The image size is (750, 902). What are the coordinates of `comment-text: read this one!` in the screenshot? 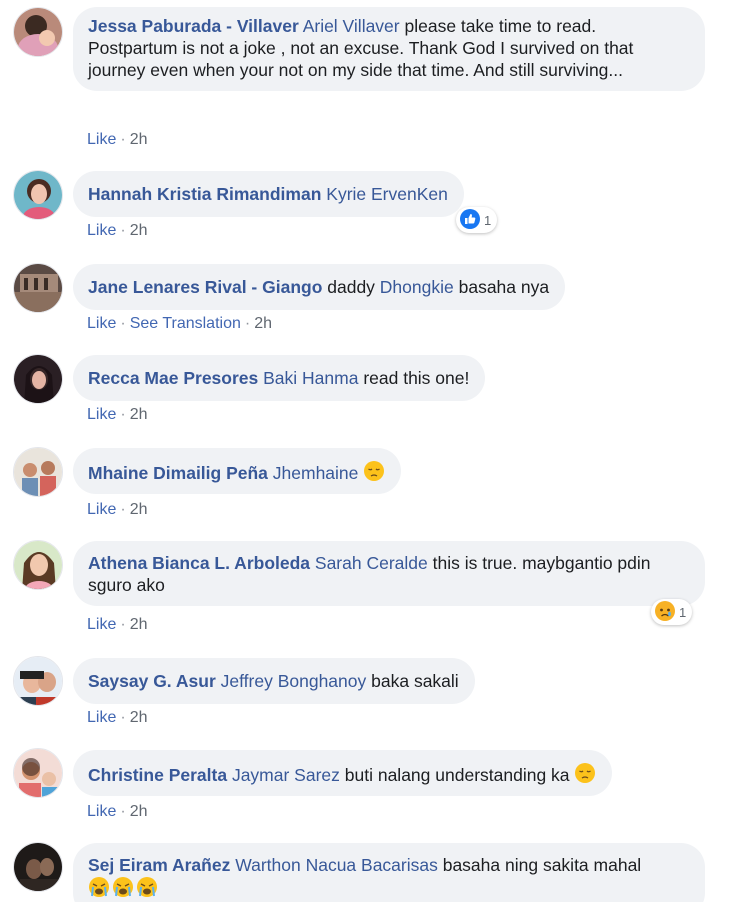 It's located at (414, 378).